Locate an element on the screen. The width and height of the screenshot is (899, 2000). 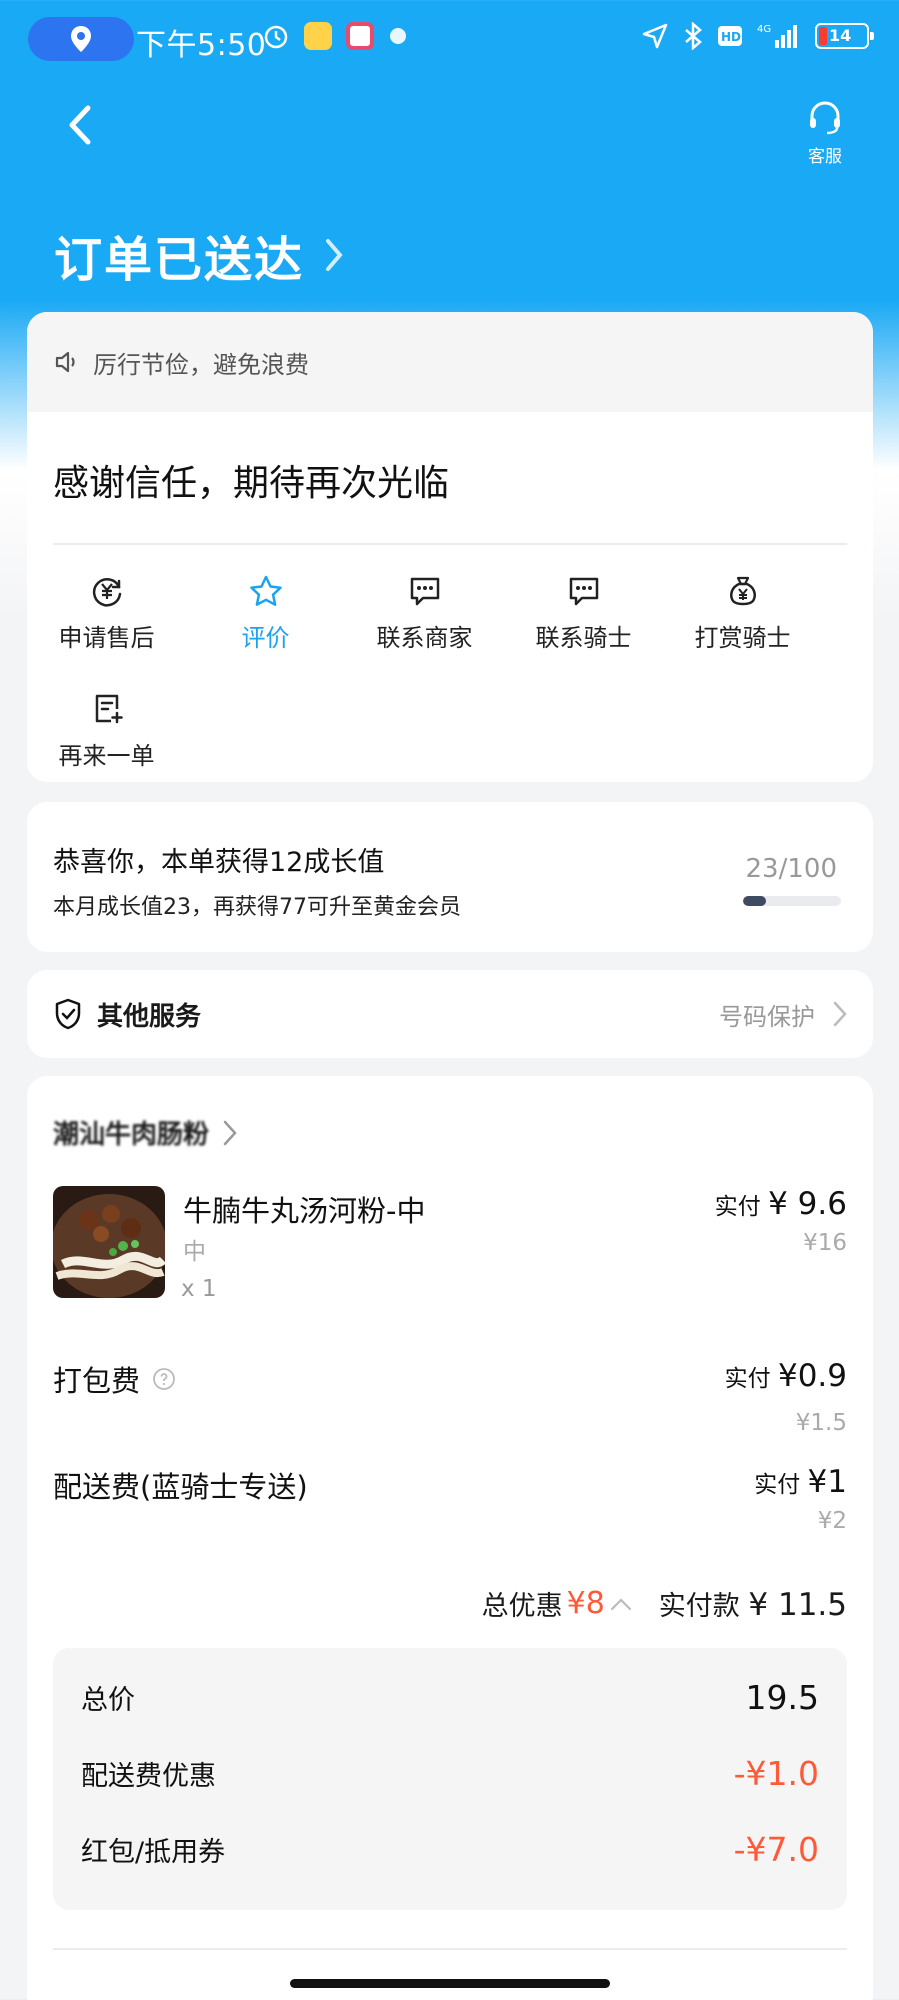
help-icon is located at coordinates (164, 1379).